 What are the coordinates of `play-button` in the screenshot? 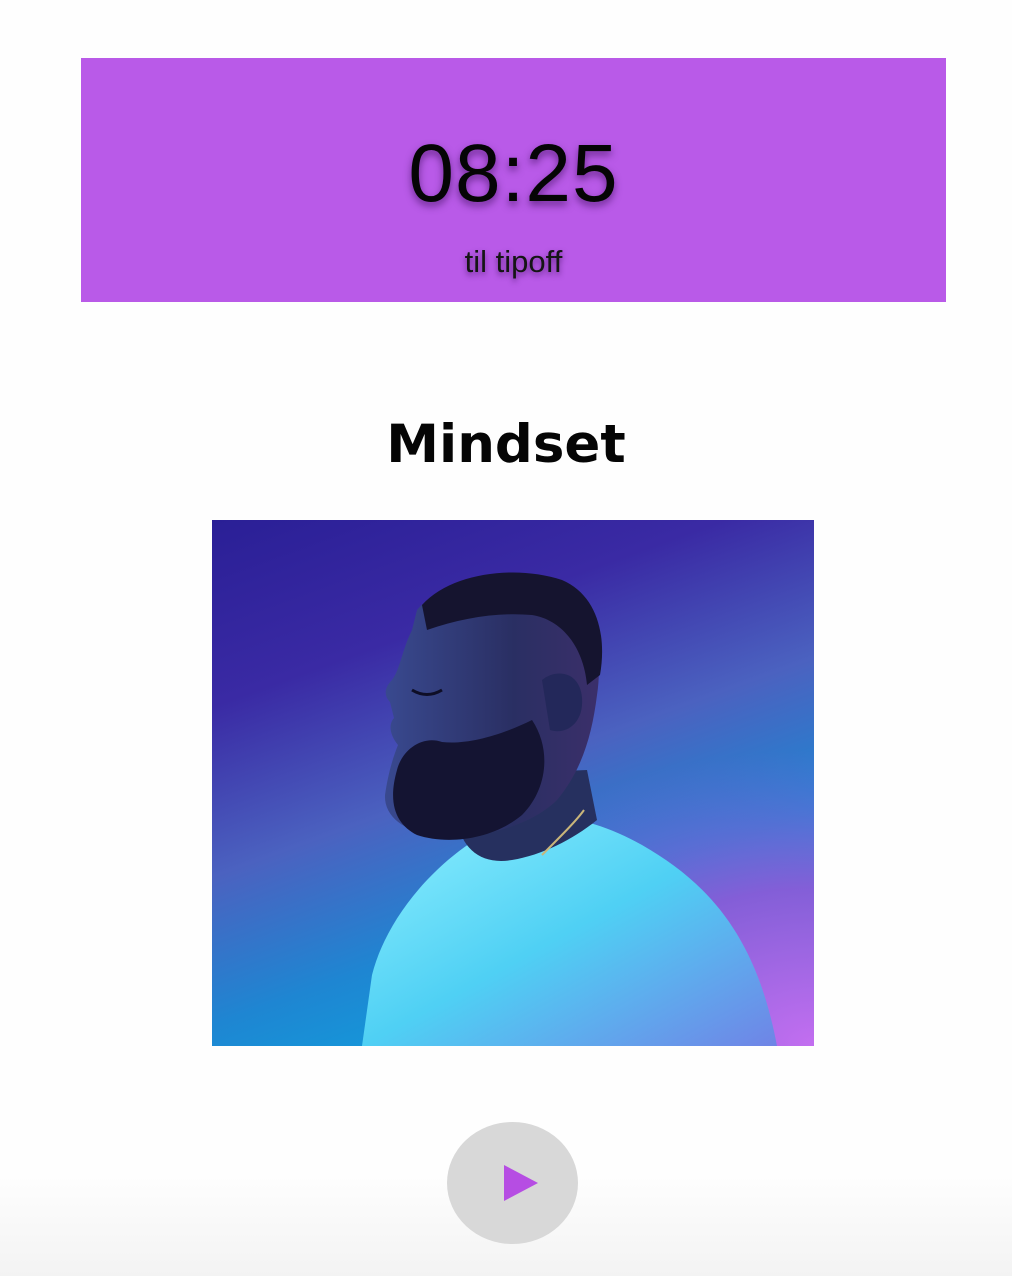 It's located at (512, 1183).